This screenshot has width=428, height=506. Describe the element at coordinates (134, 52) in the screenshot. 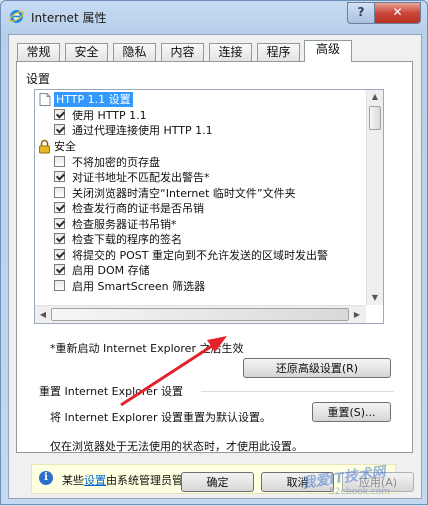

I see `tab-privacy: 隐私` at that location.